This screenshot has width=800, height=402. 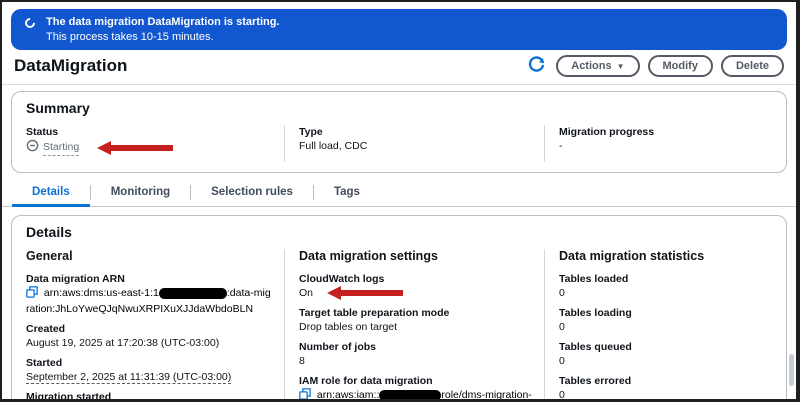 What do you see at coordinates (399, 193) in the screenshot?
I see `tab-bar: Details Monitoring Selection rules Tags` at bounding box center [399, 193].